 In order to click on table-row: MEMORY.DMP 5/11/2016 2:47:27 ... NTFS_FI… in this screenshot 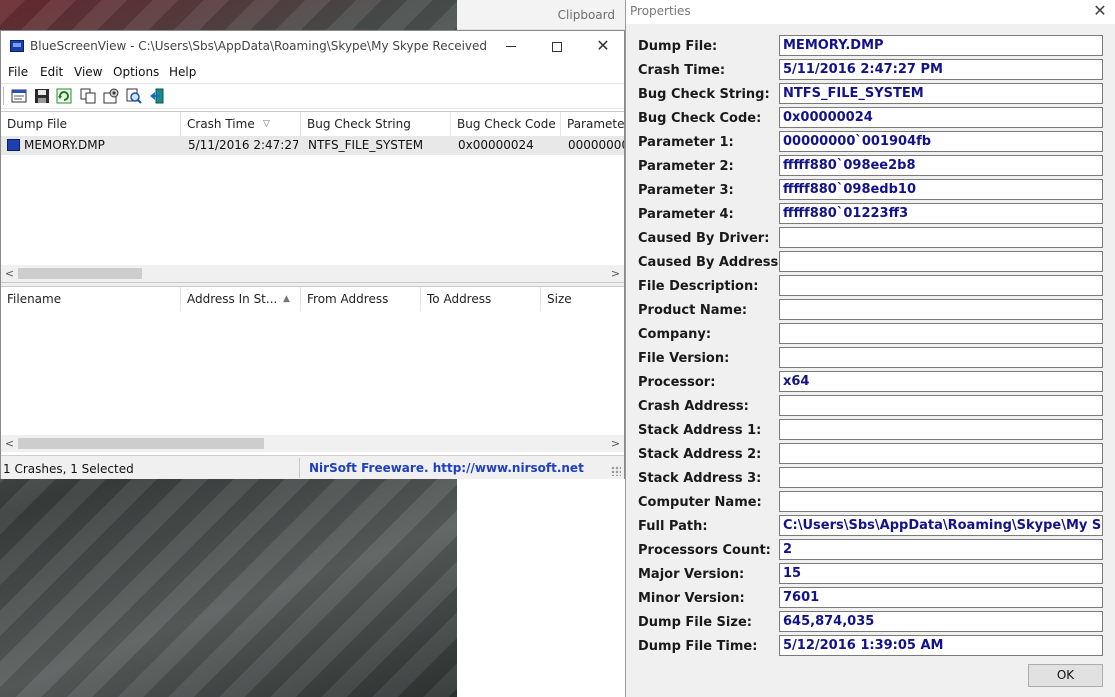, I will do `click(312, 145)`.